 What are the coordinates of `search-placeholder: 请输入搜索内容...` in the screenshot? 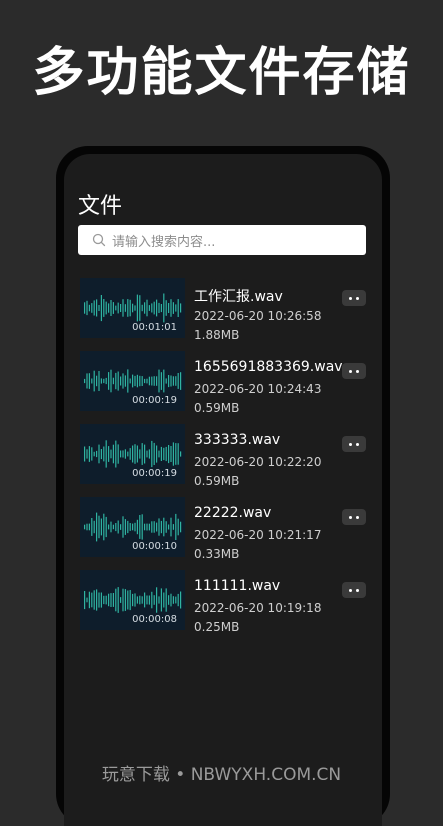 It's located at (164, 242).